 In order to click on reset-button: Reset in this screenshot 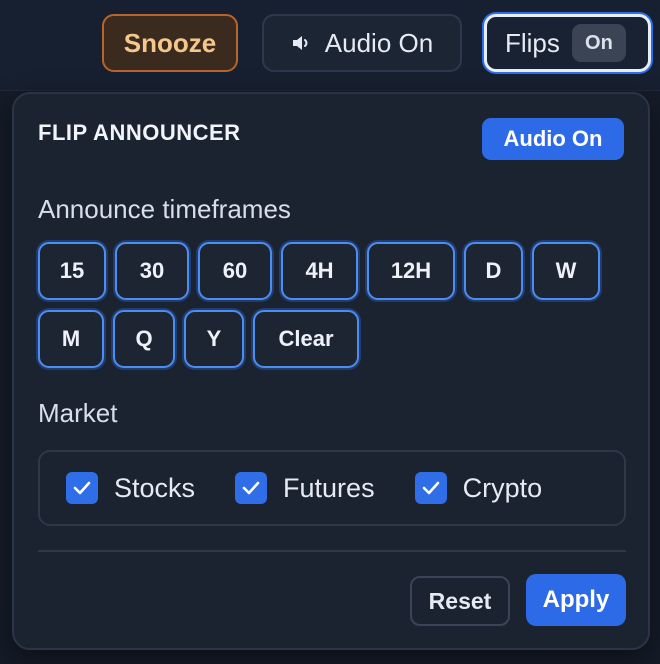, I will do `click(460, 601)`.